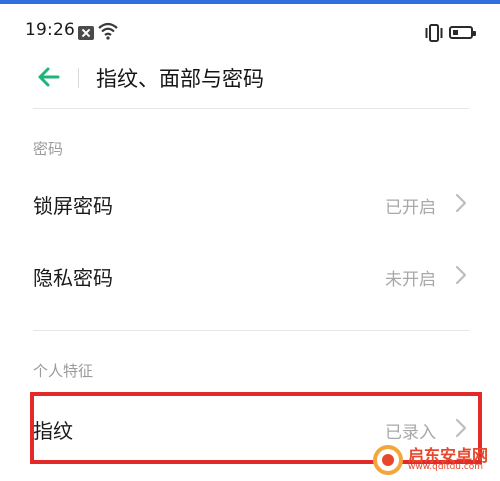 This screenshot has width=500, height=481. I want to click on watermark-logo-icon, so click(388, 460).